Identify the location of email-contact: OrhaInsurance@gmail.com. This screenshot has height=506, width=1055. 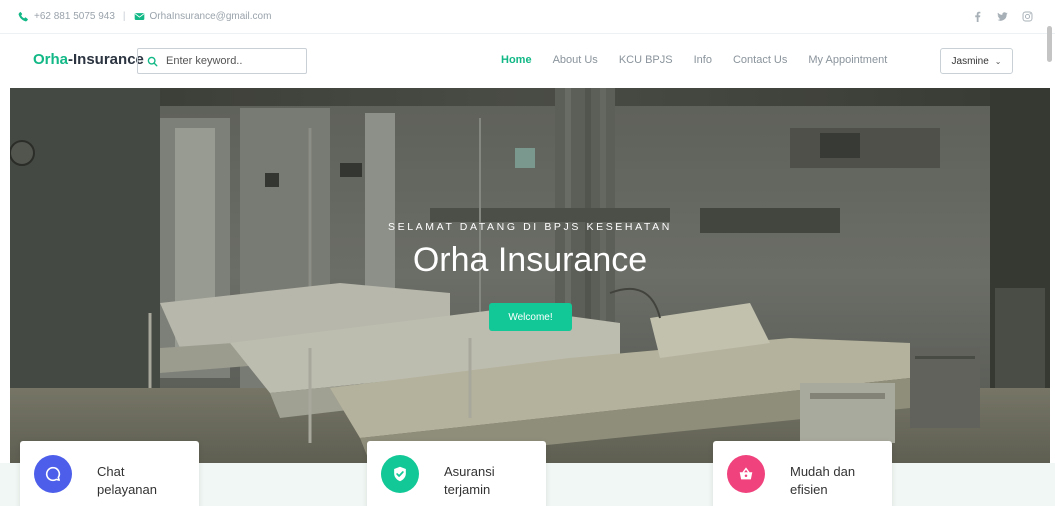
(203, 16).